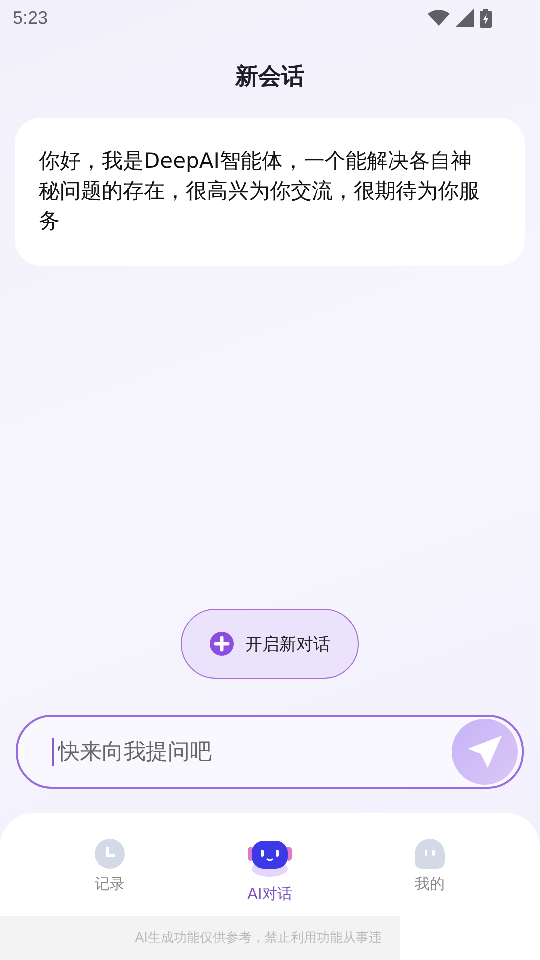 The height and width of the screenshot is (960, 540). What do you see at coordinates (110, 877) in the screenshot?
I see `tab: 记录` at bounding box center [110, 877].